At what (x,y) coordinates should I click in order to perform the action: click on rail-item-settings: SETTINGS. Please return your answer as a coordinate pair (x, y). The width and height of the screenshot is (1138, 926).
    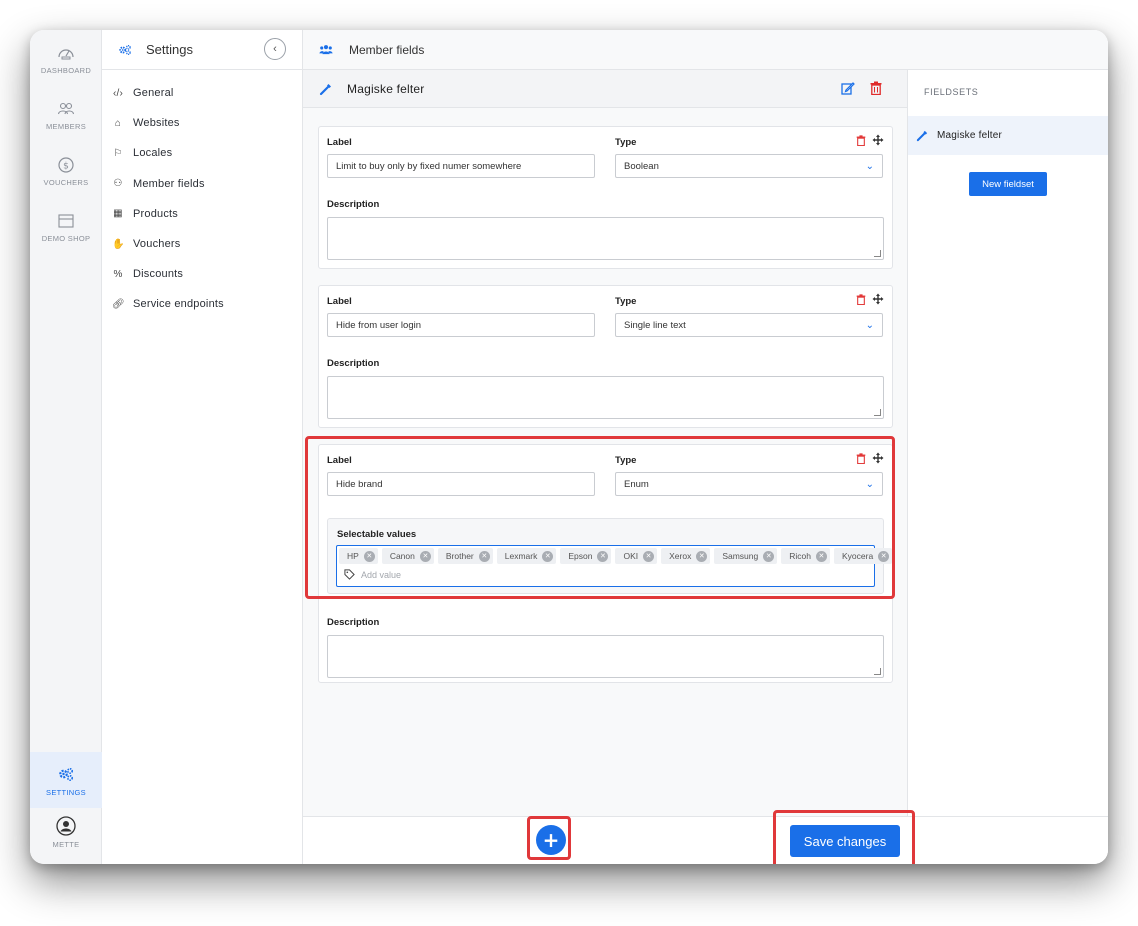
    Looking at the image, I should click on (66, 780).